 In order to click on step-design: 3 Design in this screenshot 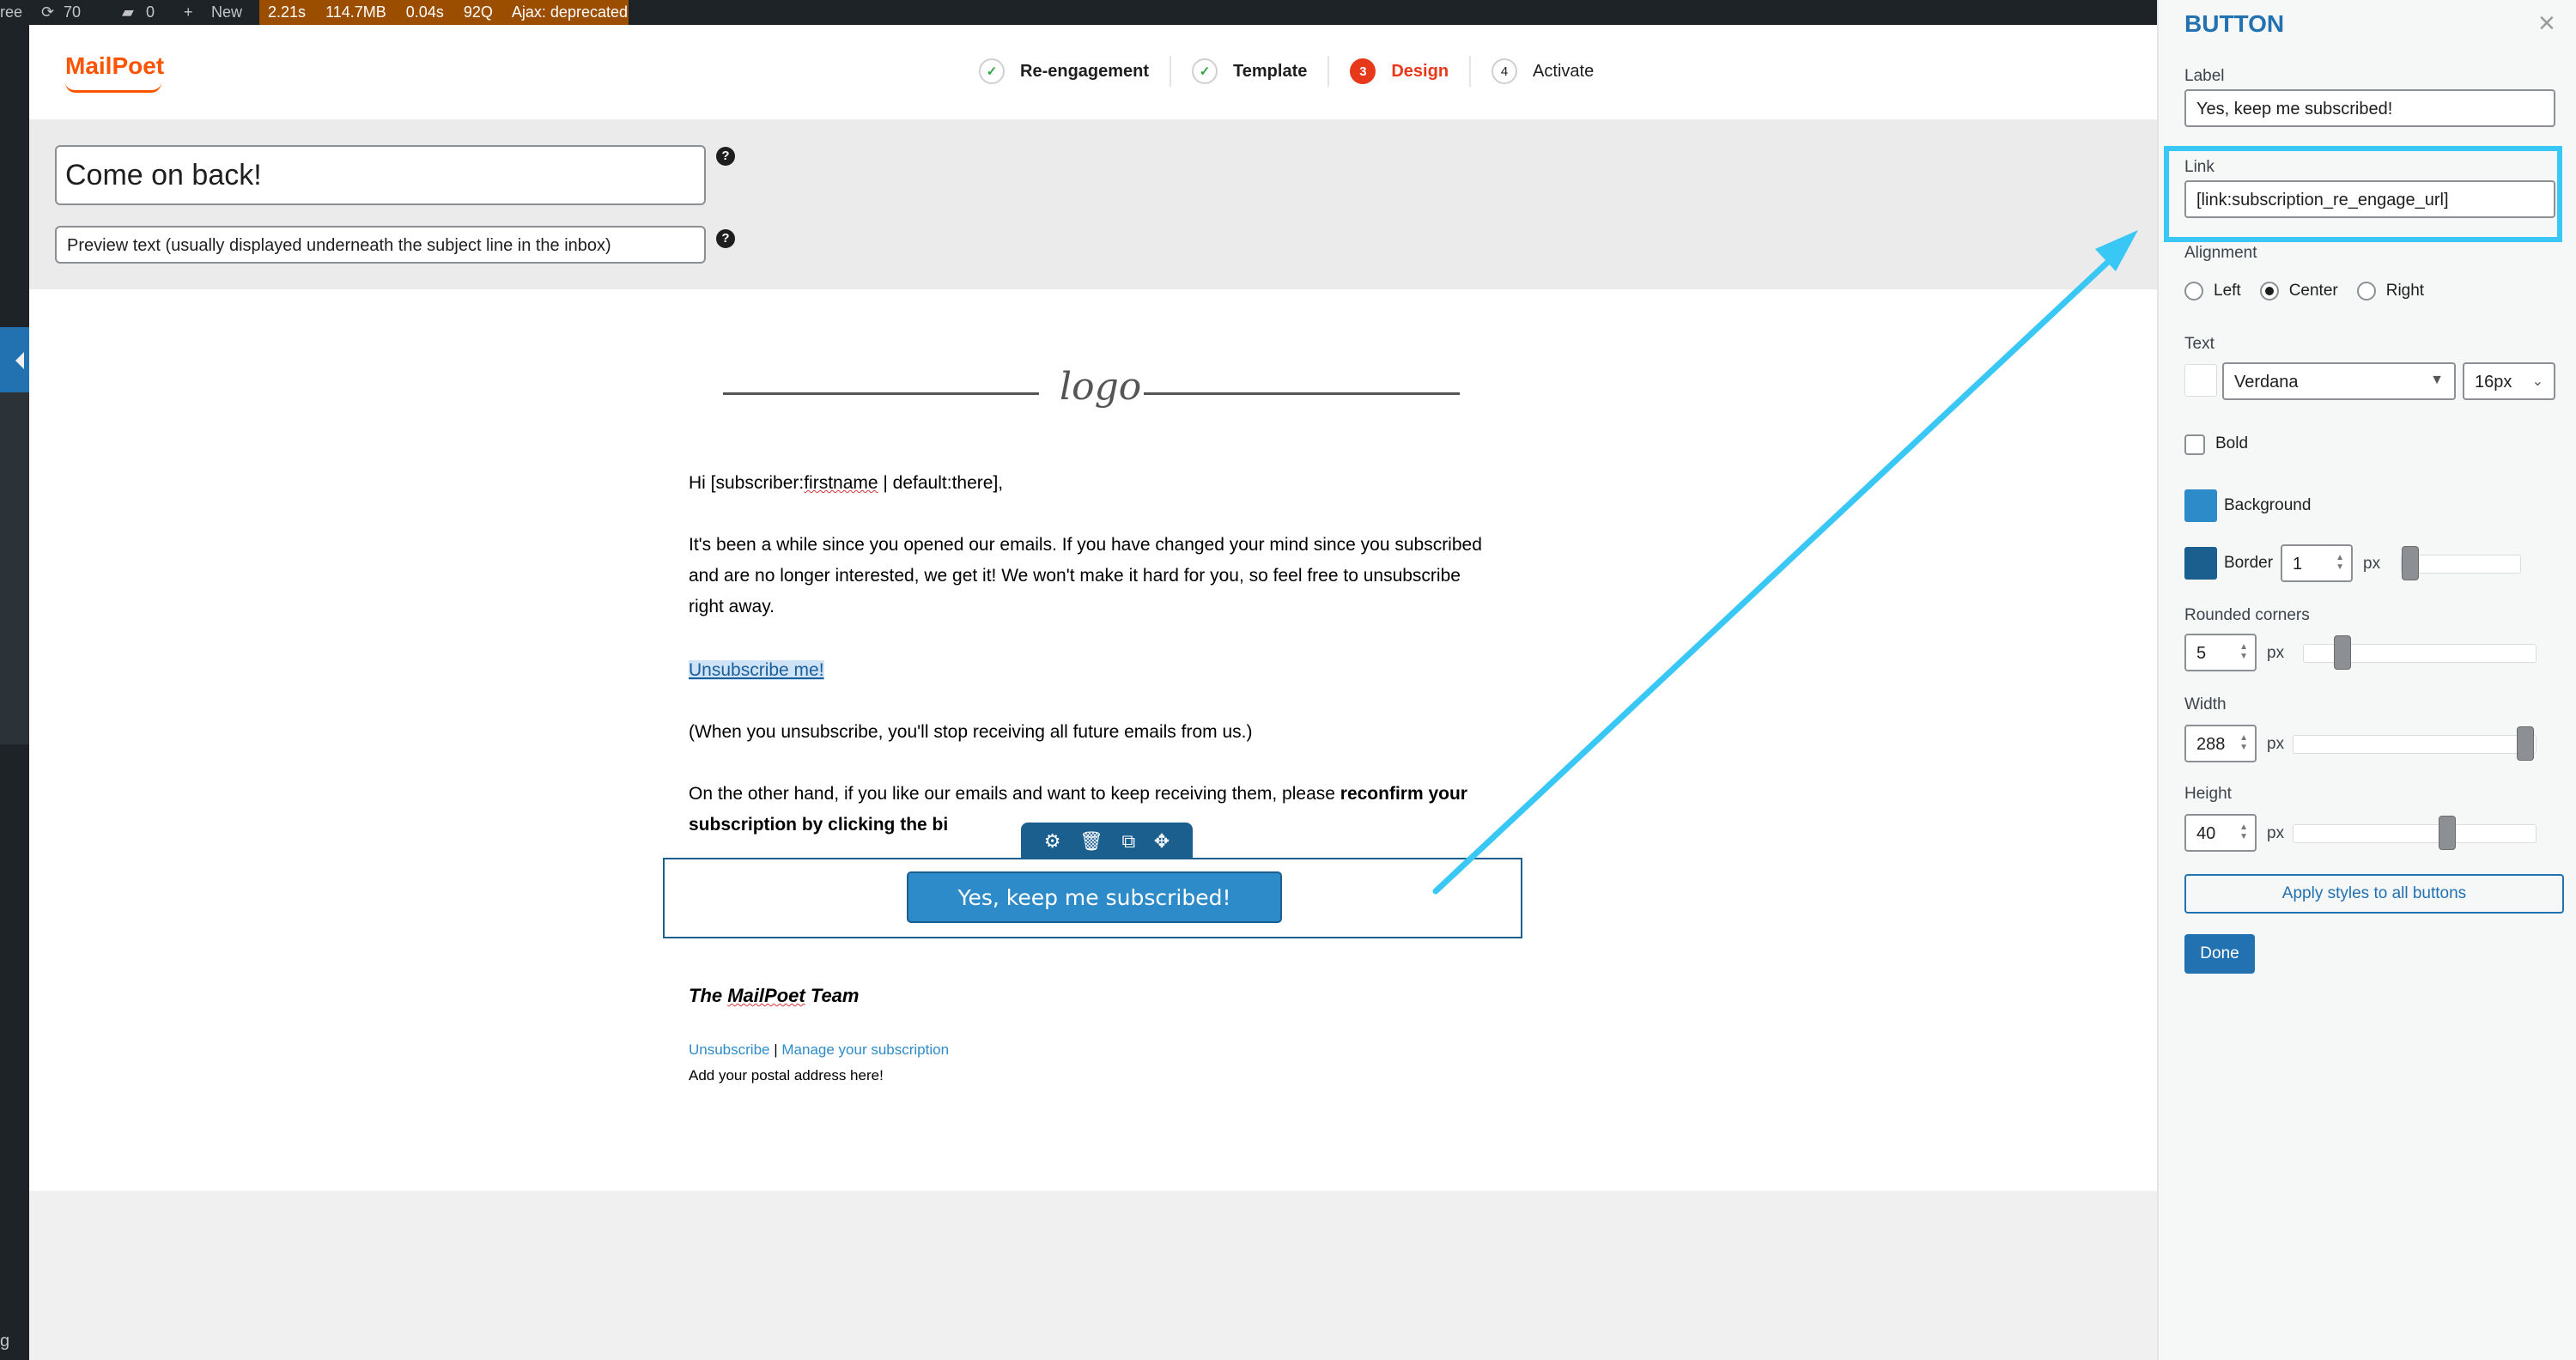, I will do `click(1400, 71)`.